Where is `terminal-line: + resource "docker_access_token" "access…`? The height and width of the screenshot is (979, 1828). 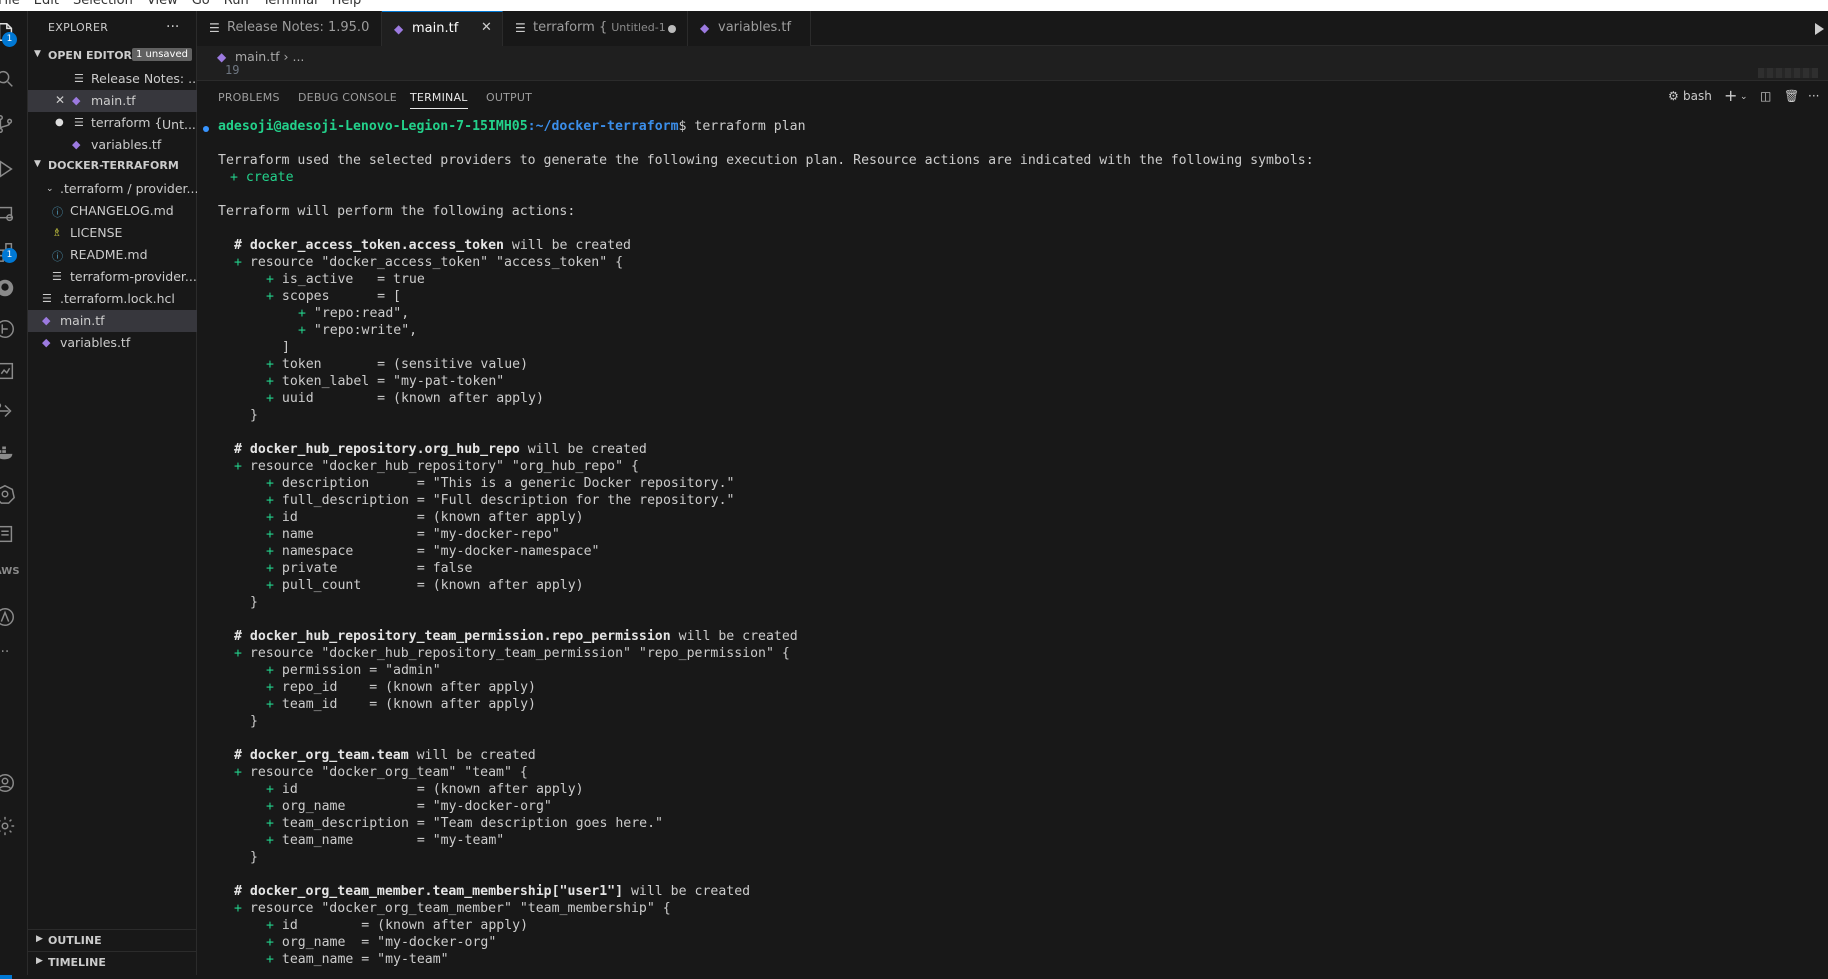
terminal-line: + resource "docker_access_token" "access… is located at coordinates (429, 262).